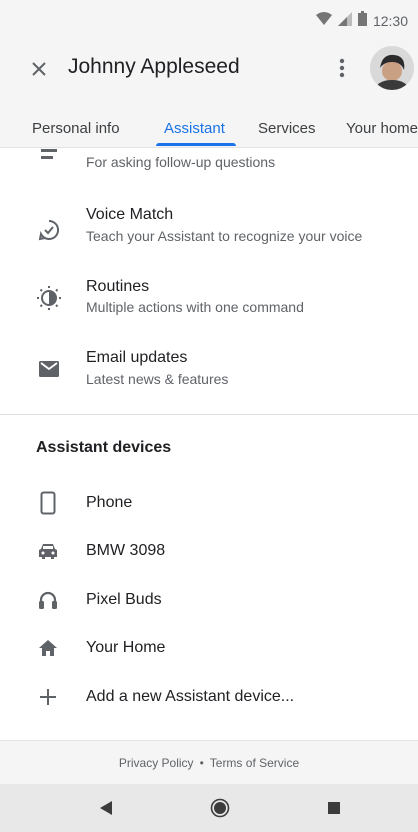 The width and height of the screenshot is (418, 832). Describe the element at coordinates (48, 600) in the screenshot. I see `headphones-icon` at that location.